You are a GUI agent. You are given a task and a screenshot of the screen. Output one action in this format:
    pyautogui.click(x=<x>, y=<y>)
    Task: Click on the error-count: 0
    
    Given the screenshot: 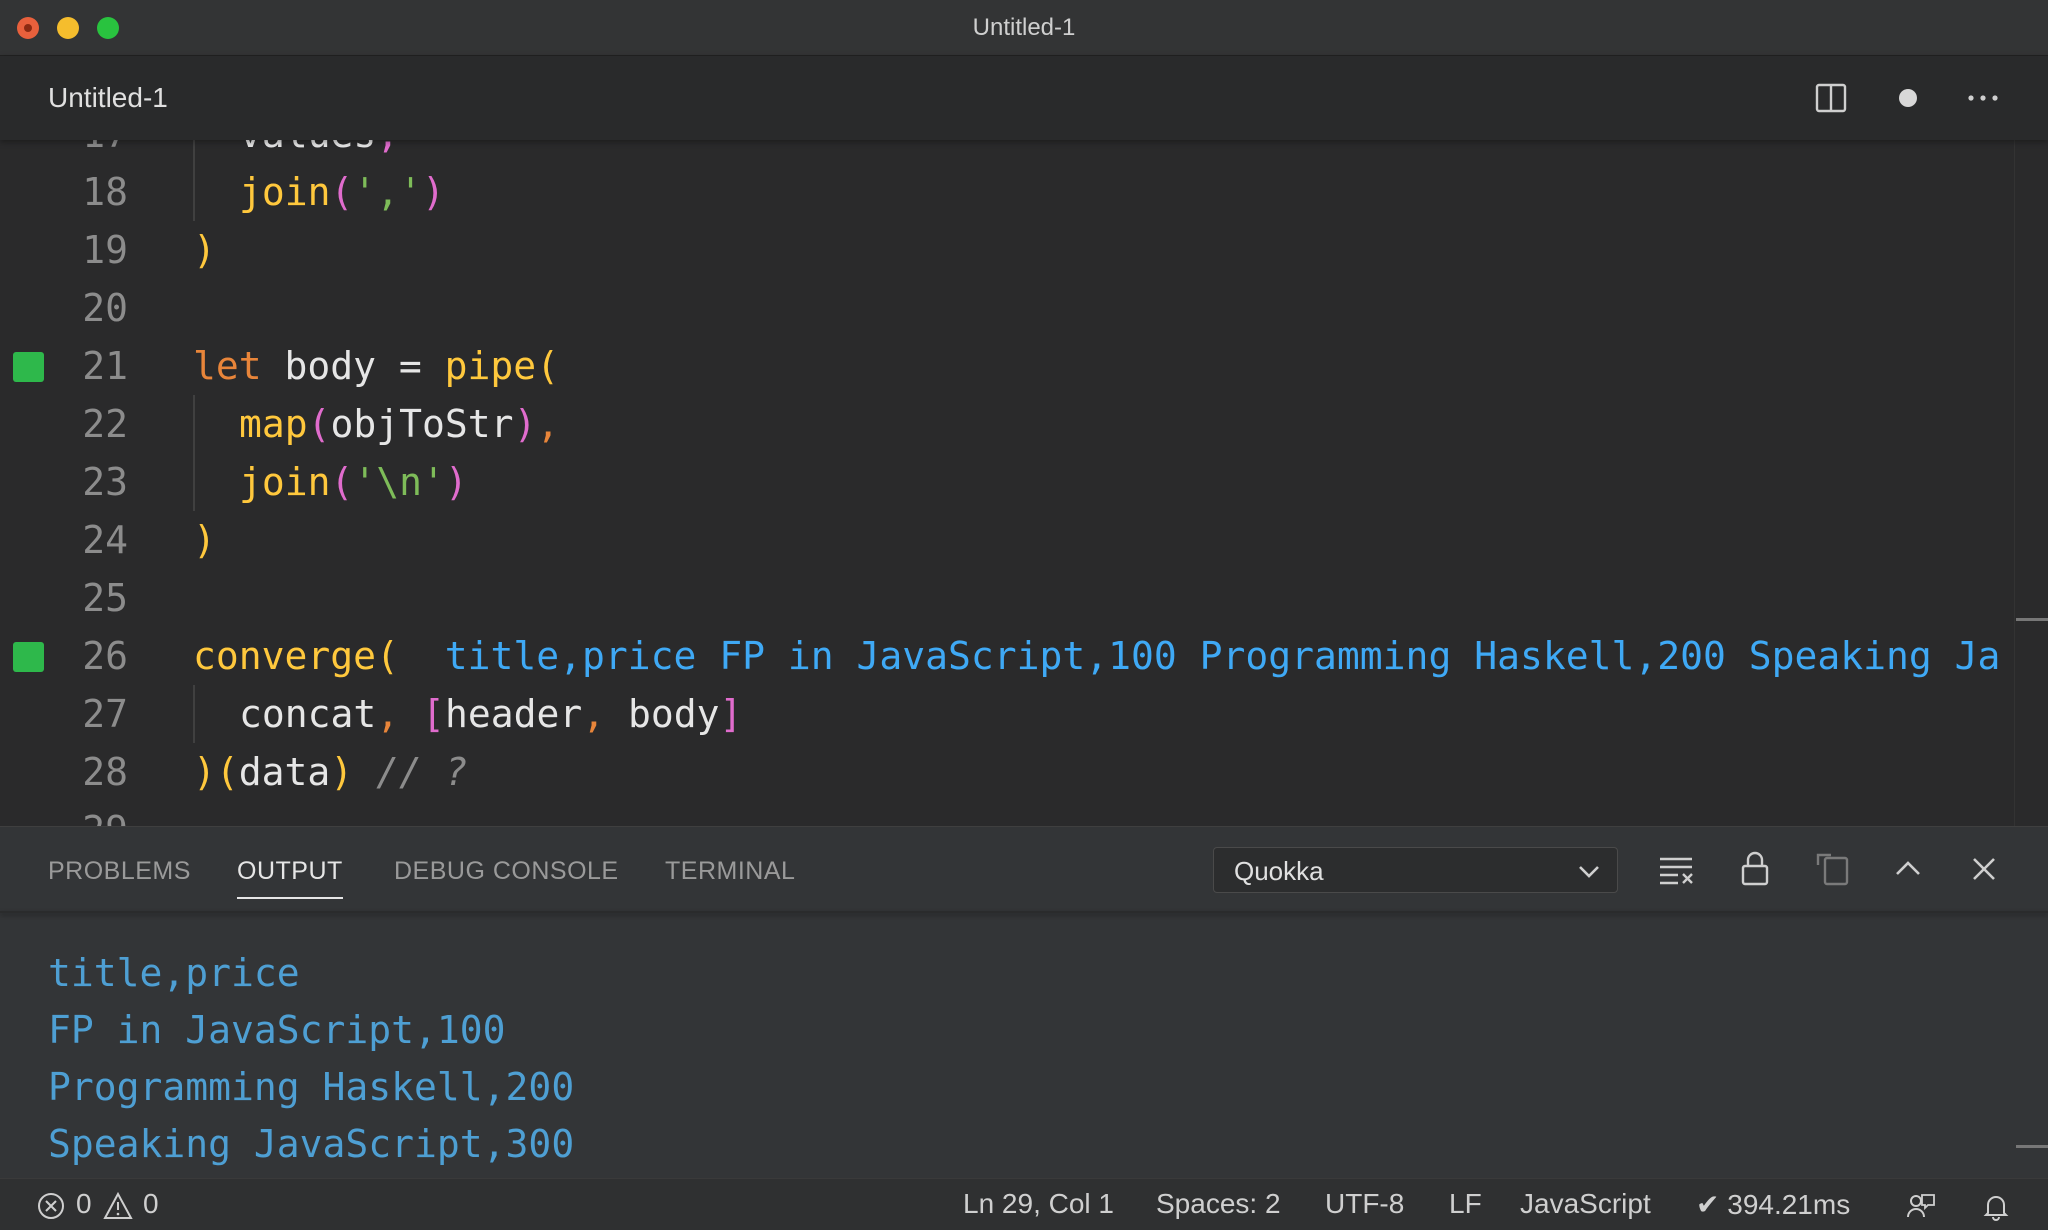 What is the action you would take?
    pyautogui.click(x=84, y=1204)
    